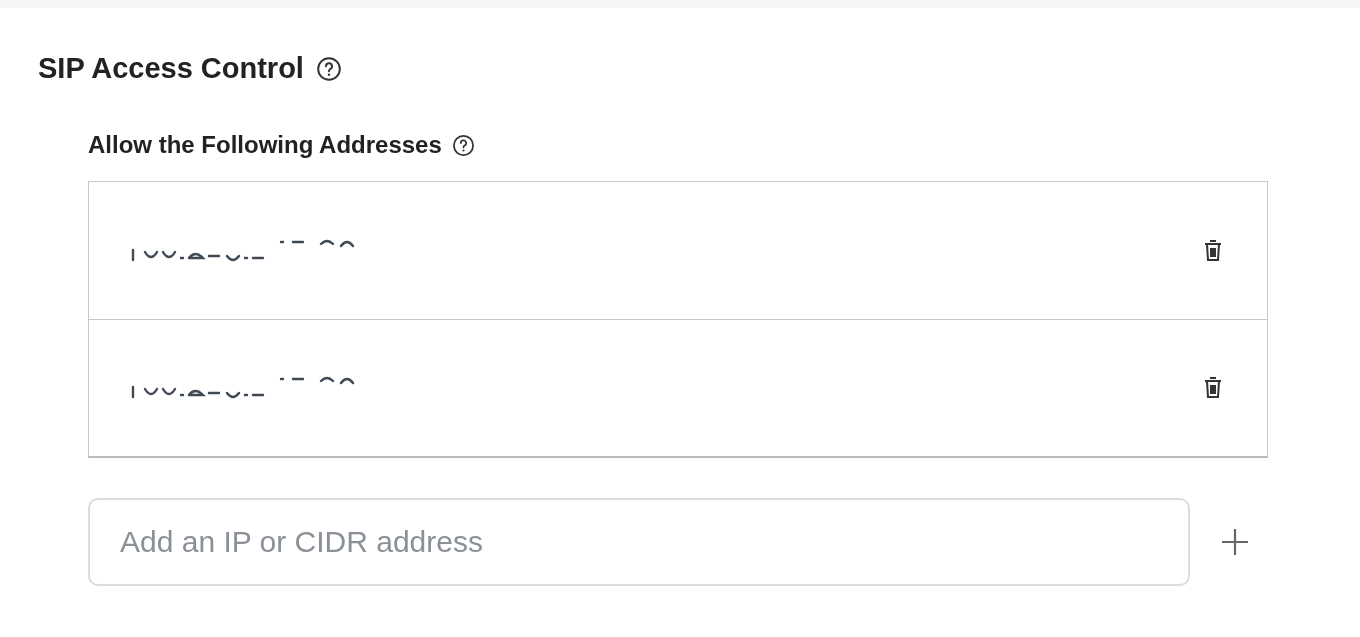  What do you see at coordinates (639, 542) in the screenshot?
I see `address-input: Add an IP or CIDR address` at bounding box center [639, 542].